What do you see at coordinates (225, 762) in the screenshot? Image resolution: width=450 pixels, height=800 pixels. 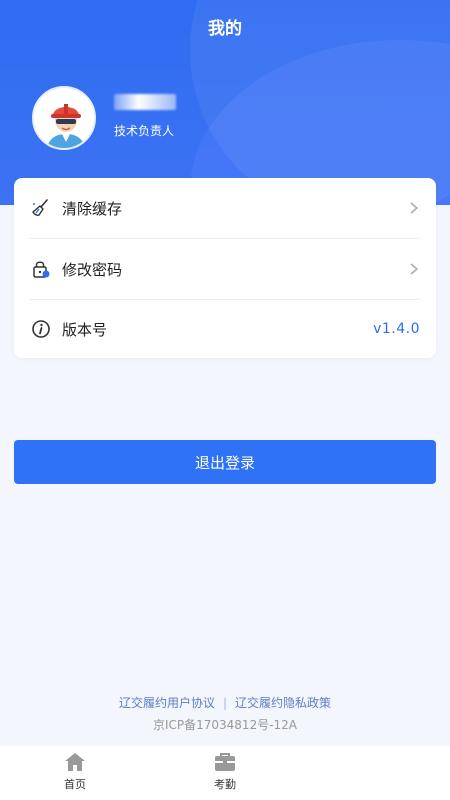 I see `briefcase-icon` at bounding box center [225, 762].